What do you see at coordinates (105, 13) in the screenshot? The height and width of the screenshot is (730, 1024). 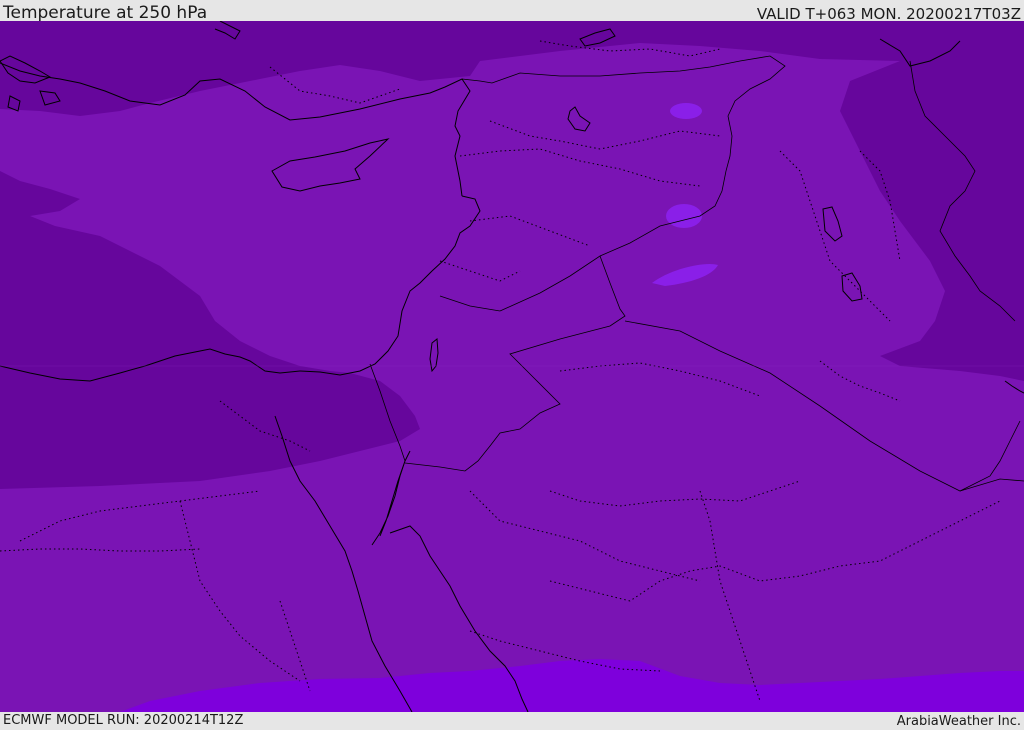 I see `map-title: Temperature at 250 hPa` at bounding box center [105, 13].